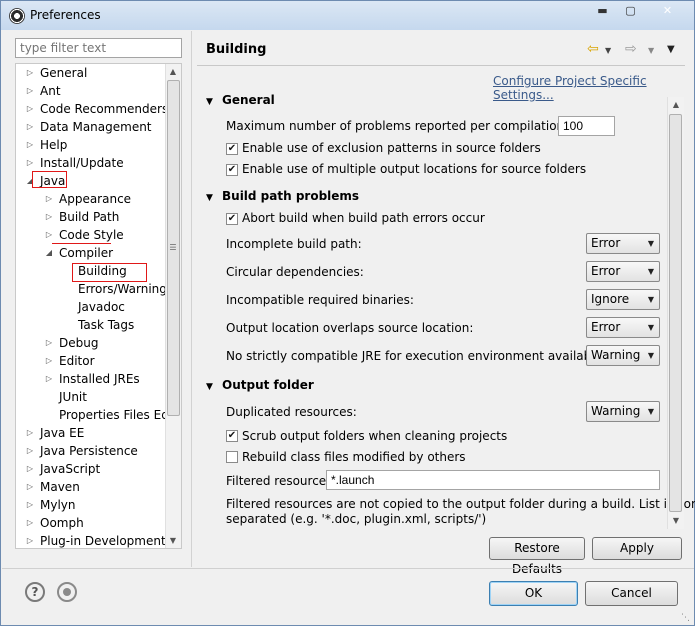  What do you see at coordinates (98, 361) in the screenshot?
I see `tree-item-editor: ▷ Editor` at bounding box center [98, 361].